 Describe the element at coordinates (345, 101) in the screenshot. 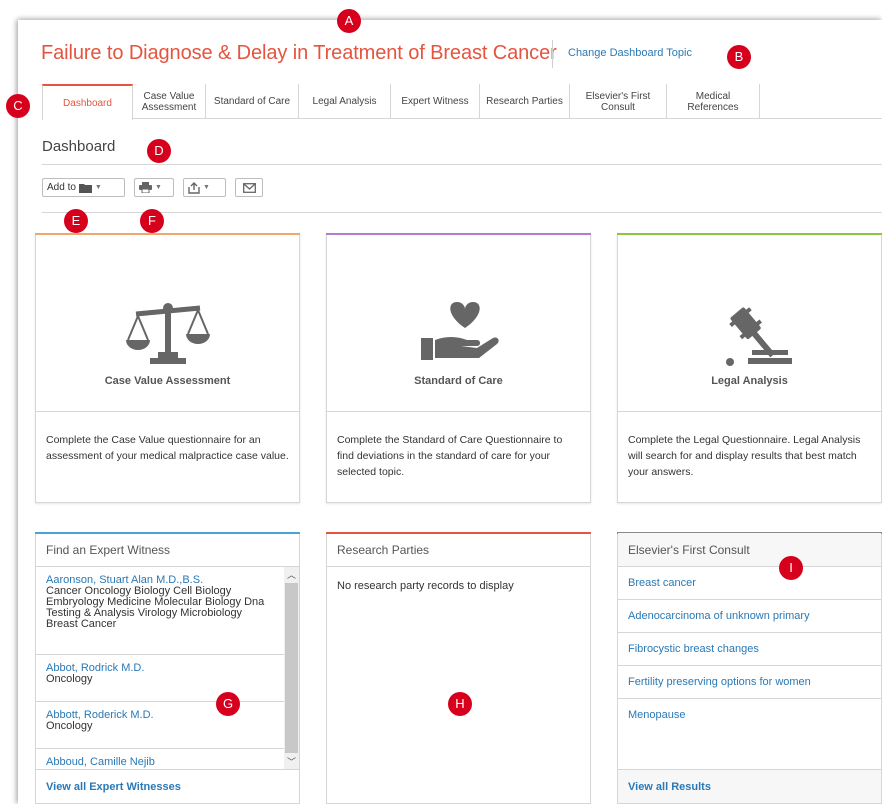

I see `tab-legal-analysis: Legal Analysis` at that location.